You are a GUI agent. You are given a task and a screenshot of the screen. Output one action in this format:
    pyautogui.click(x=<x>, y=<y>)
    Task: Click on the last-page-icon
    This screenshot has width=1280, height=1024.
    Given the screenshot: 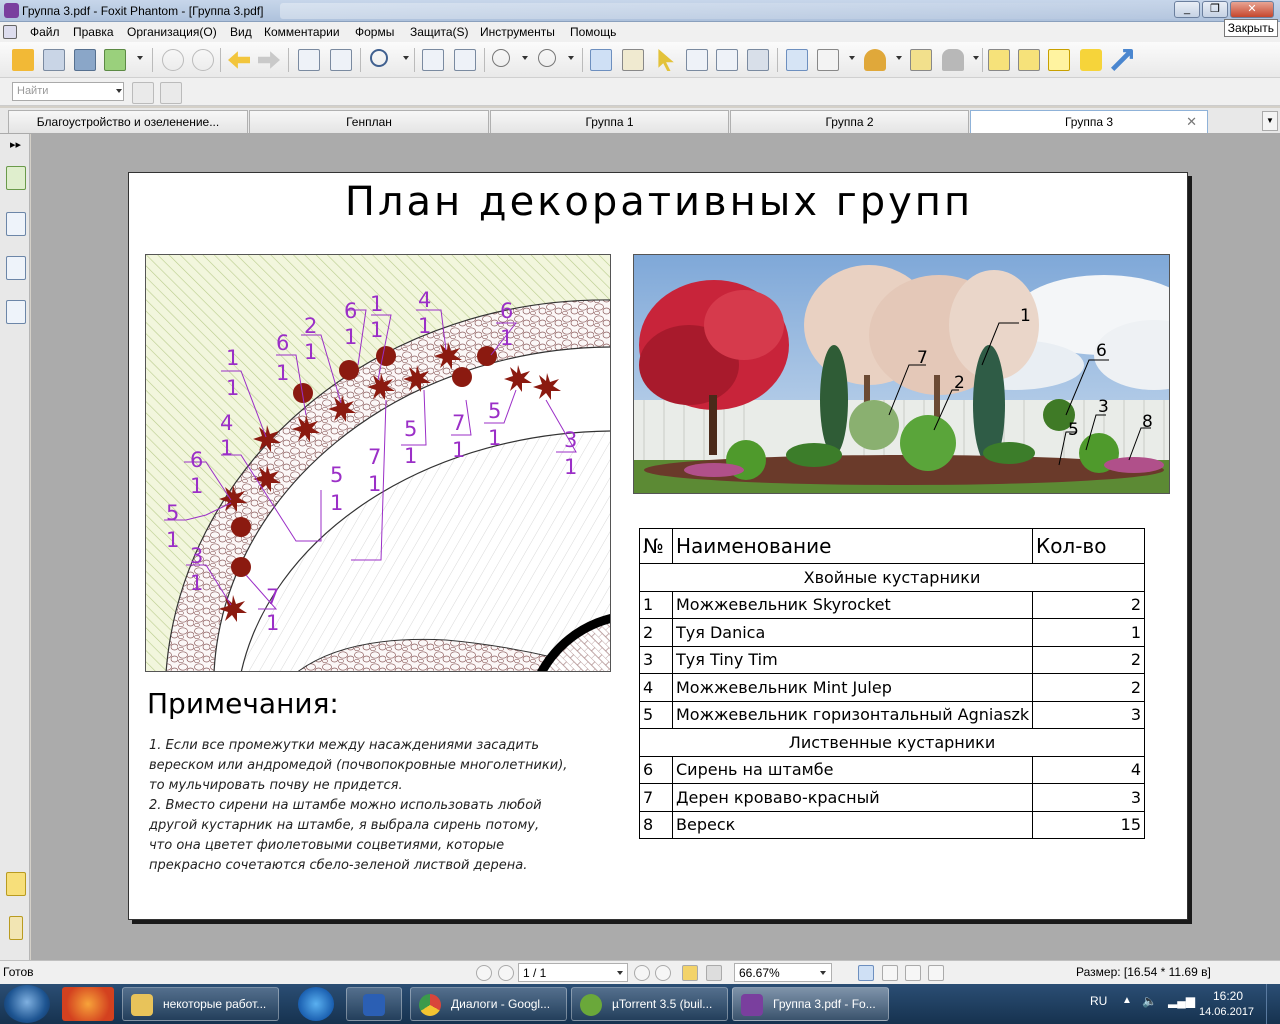 What is the action you would take?
    pyautogui.click(x=663, y=973)
    